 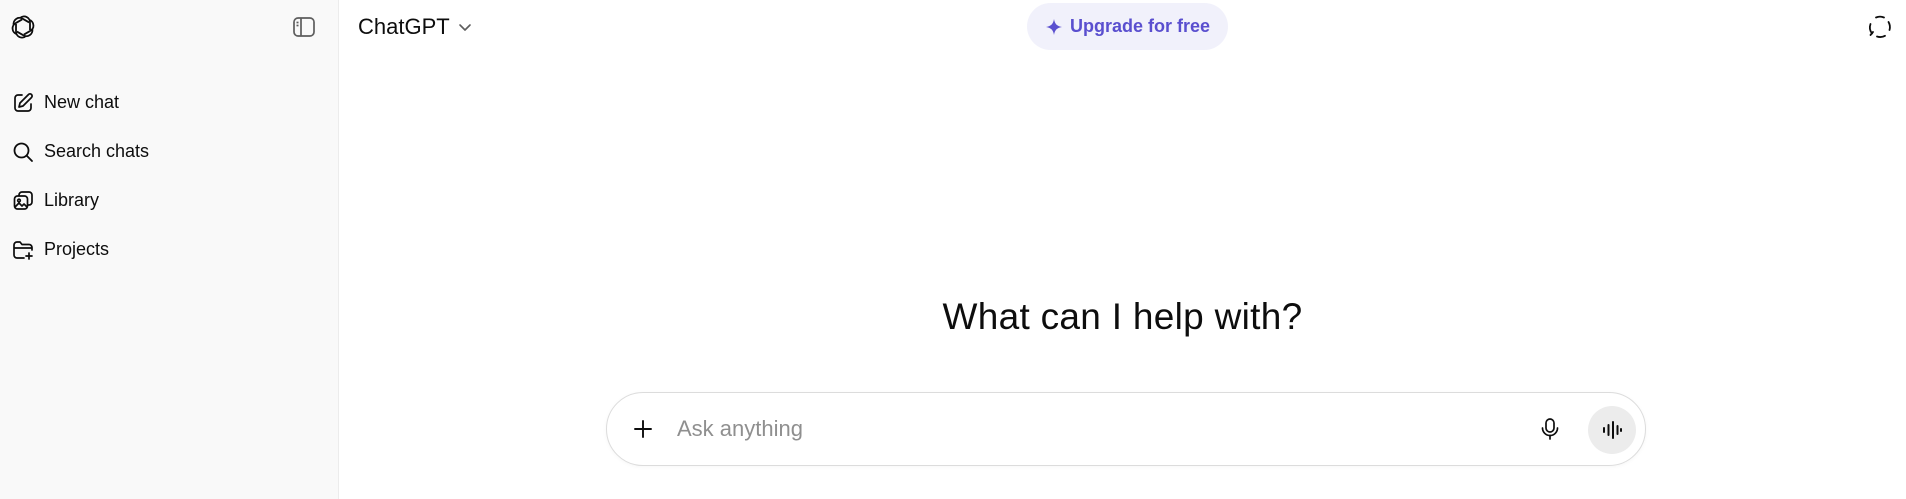 What do you see at coordinates (1612, 430) in the screenshot?
I see `voice-mode-icon` at bounding box center [1612, 430].